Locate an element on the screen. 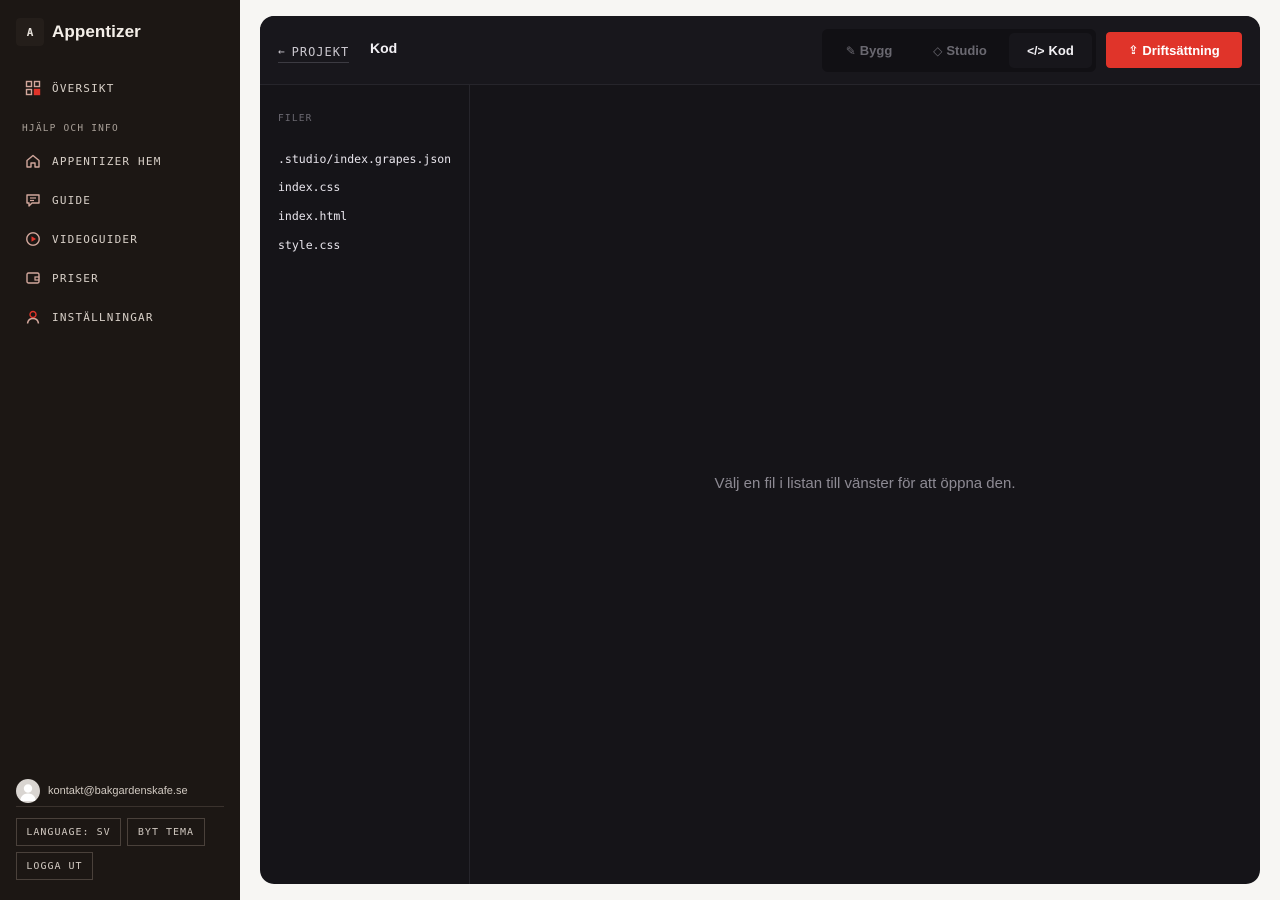 This screenshot has width=1280, height=900. sidebar-item-label: GUIDE is located at coordinates (72, 200).